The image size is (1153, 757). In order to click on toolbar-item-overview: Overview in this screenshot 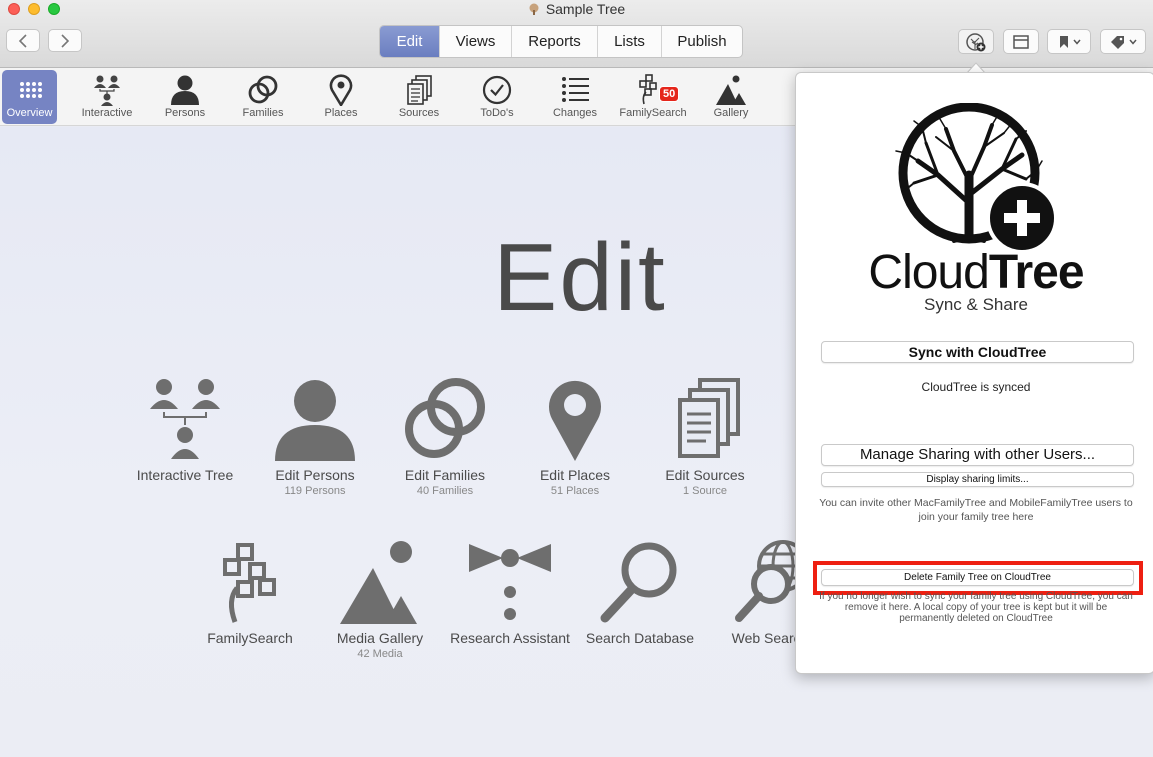, I will do `click(29, 97)`.